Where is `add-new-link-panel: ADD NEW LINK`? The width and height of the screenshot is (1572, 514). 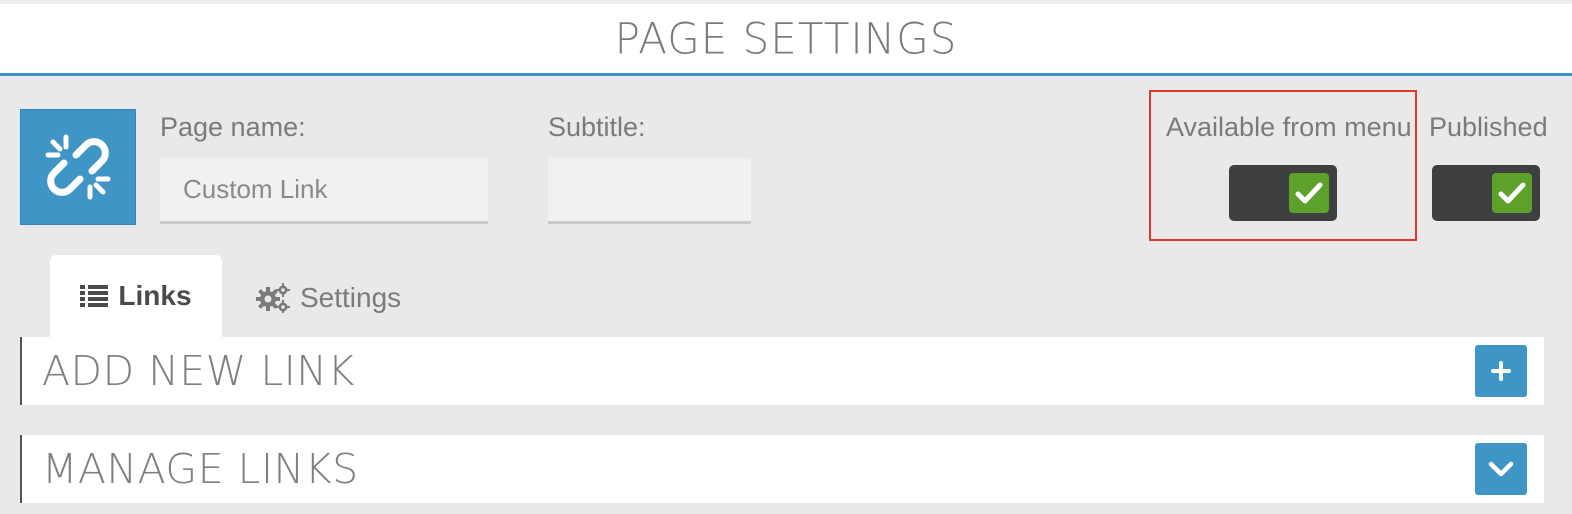
add-new-link-panel: ADD NEW LINK is located at coordinates (782, 371).